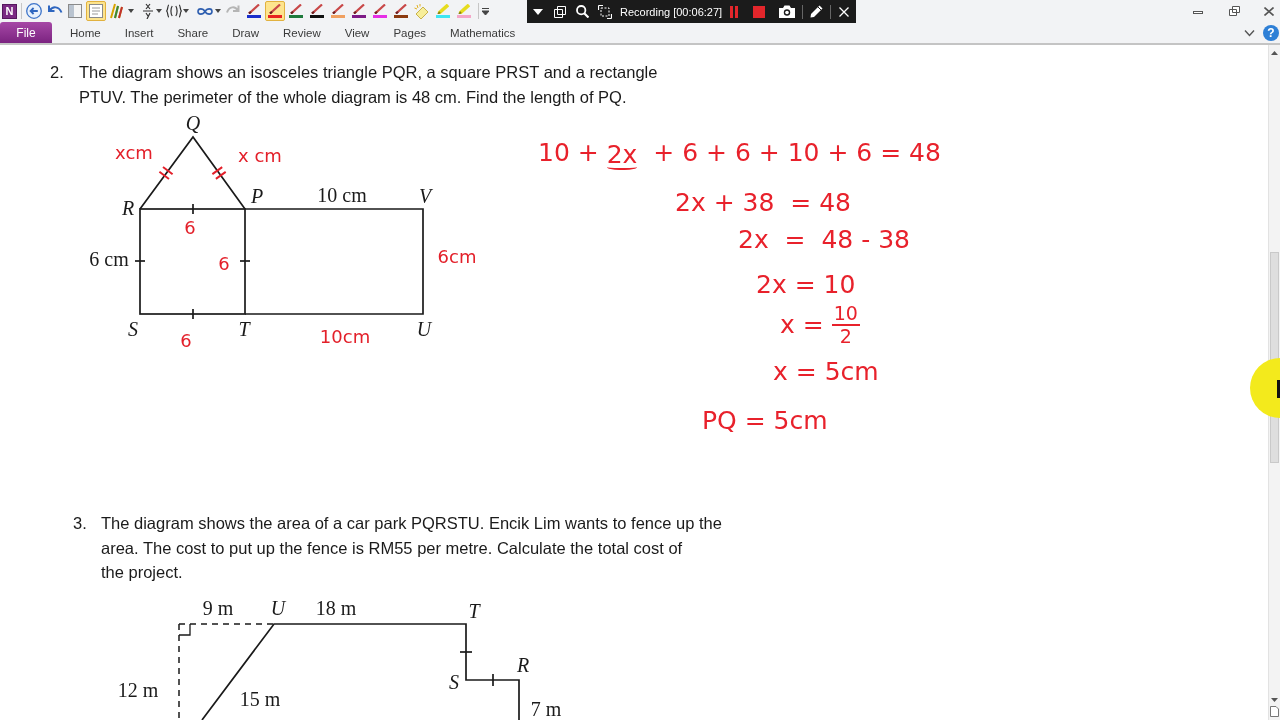 The image size is (1280, 720). What do you see at coordinates (85, 32) in the screenshot?
I see `ribbon-tab: Home` at bounding box center [85, 32].